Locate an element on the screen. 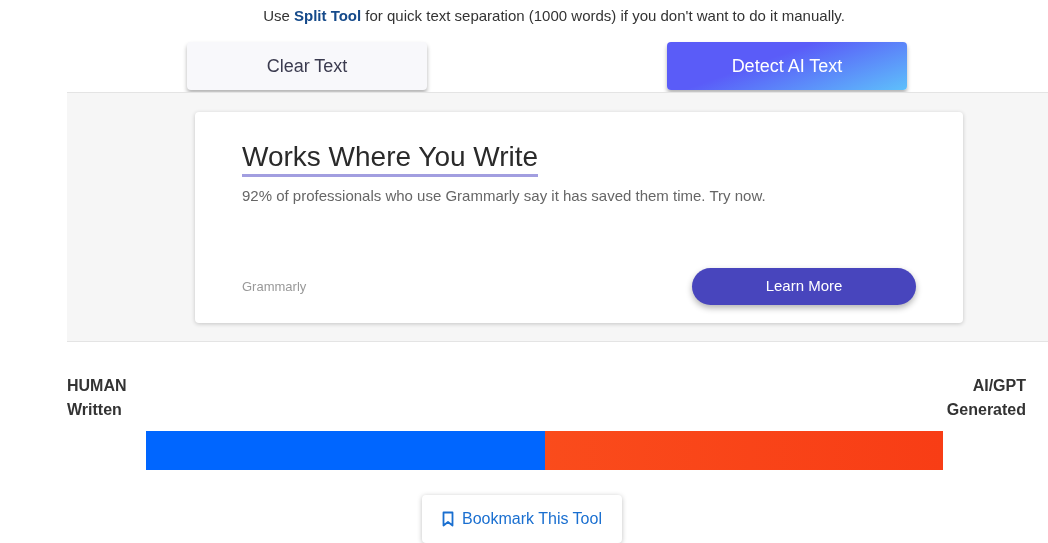 This screenshot has height=543, width=1048. detect-ai-text-button: Detect AI Text is located at coordinates (787, 66).